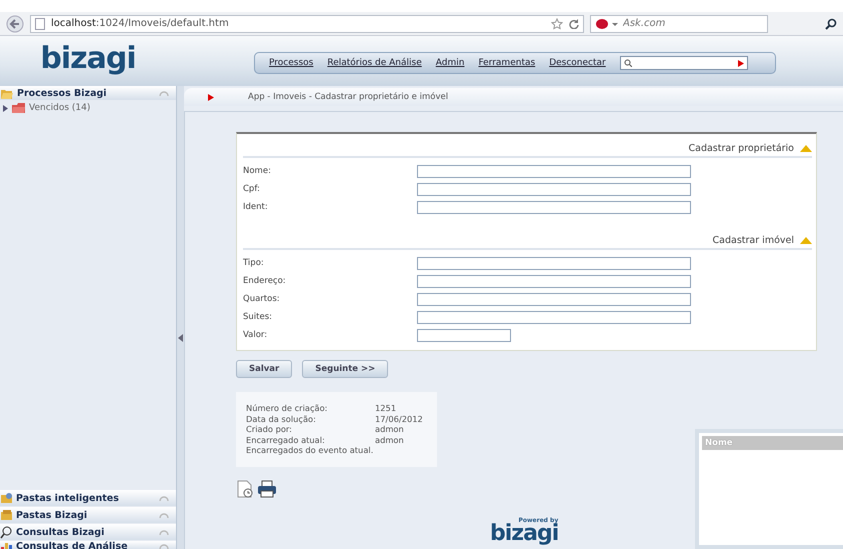 The height and width of the screenshot is (549, 843). Describe the element at coordinates (374, 63) in the screenshot. I see `menu-link: Relatórios de Análise` at that location.